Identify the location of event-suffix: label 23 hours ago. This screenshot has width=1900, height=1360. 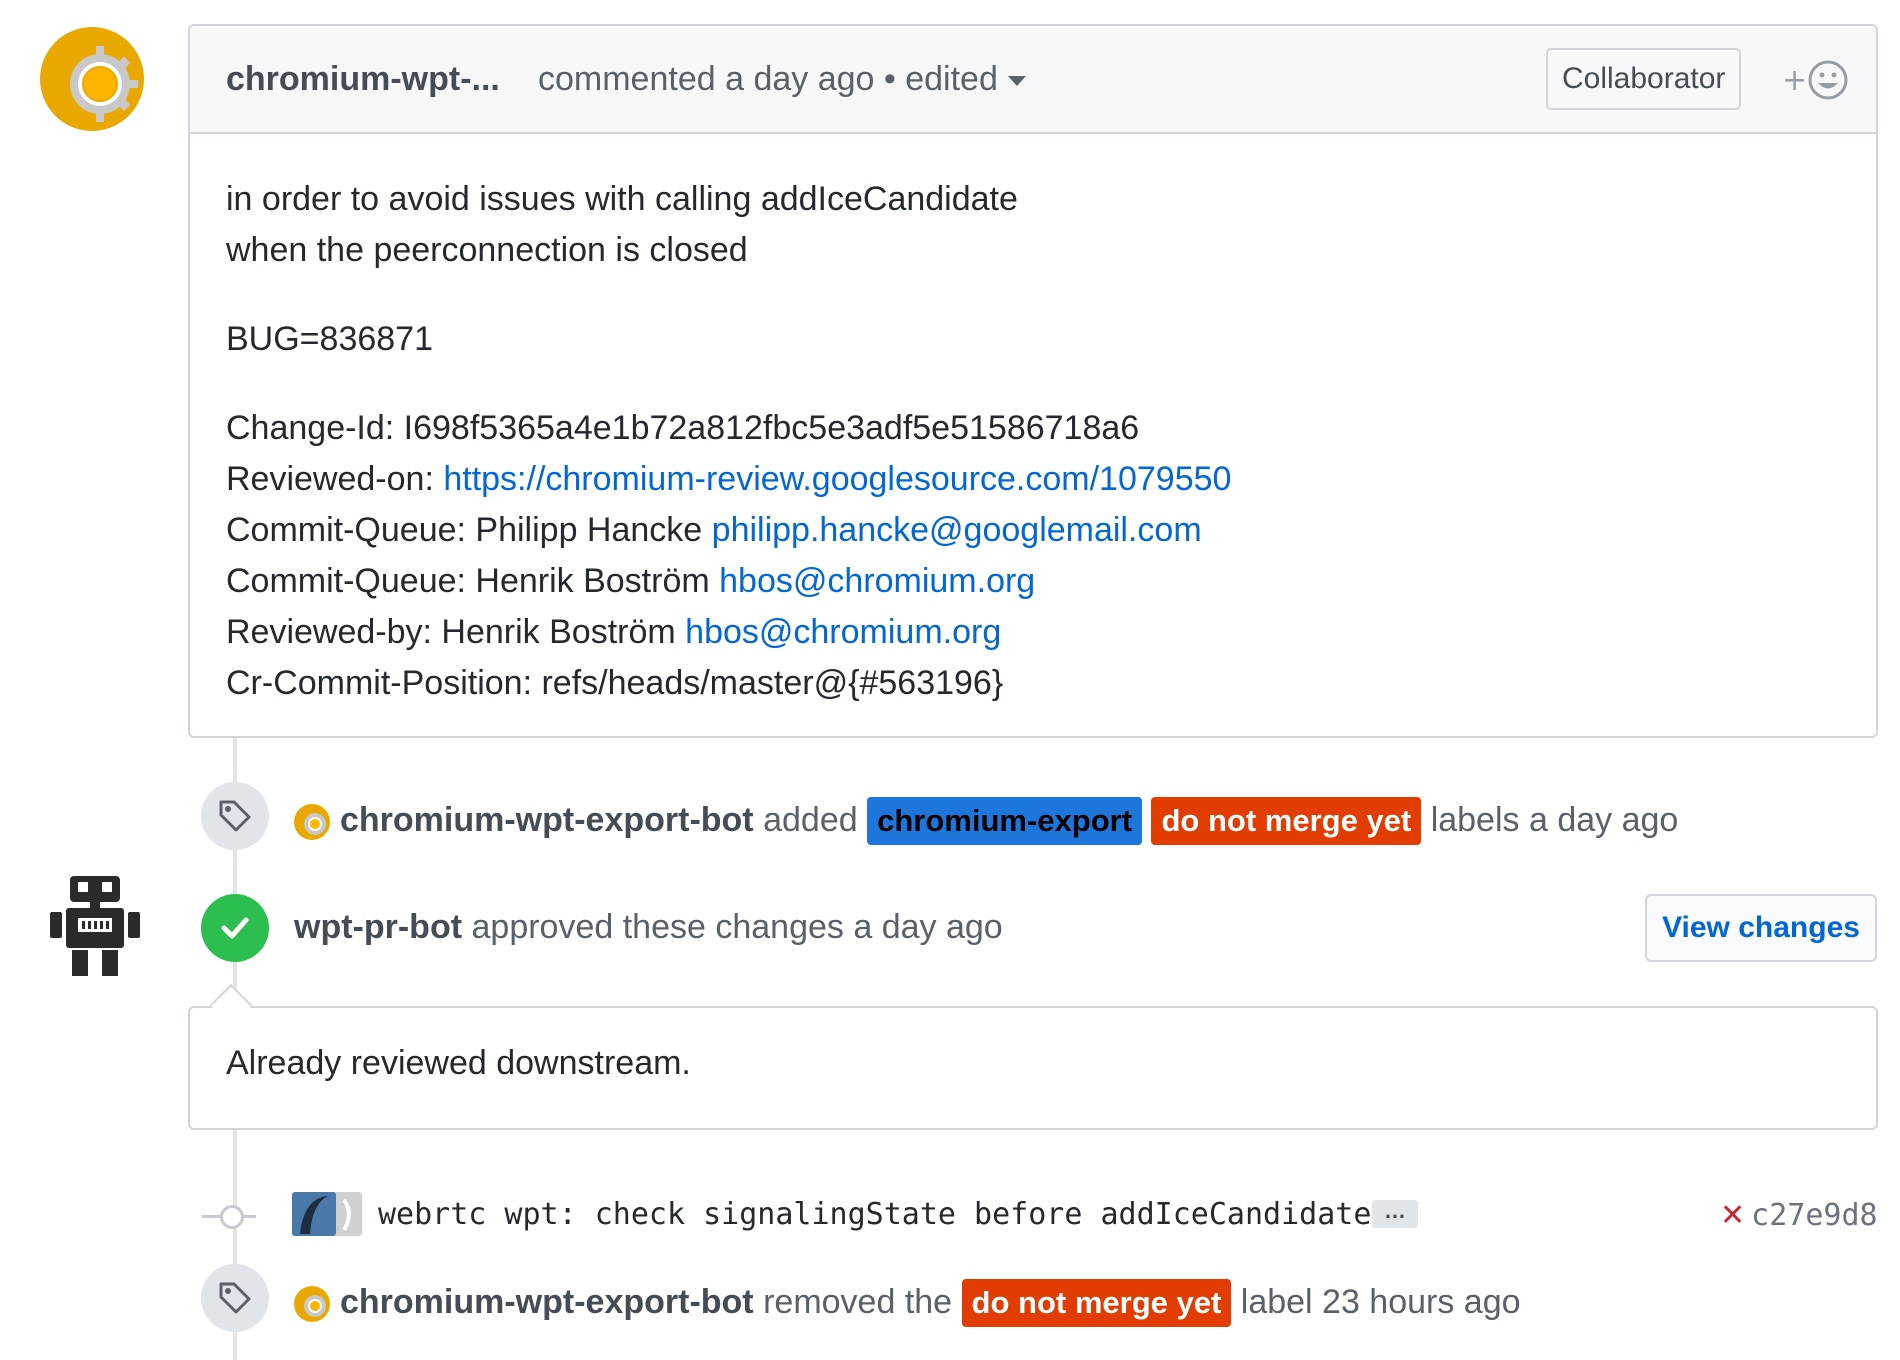
(1380, 1302).